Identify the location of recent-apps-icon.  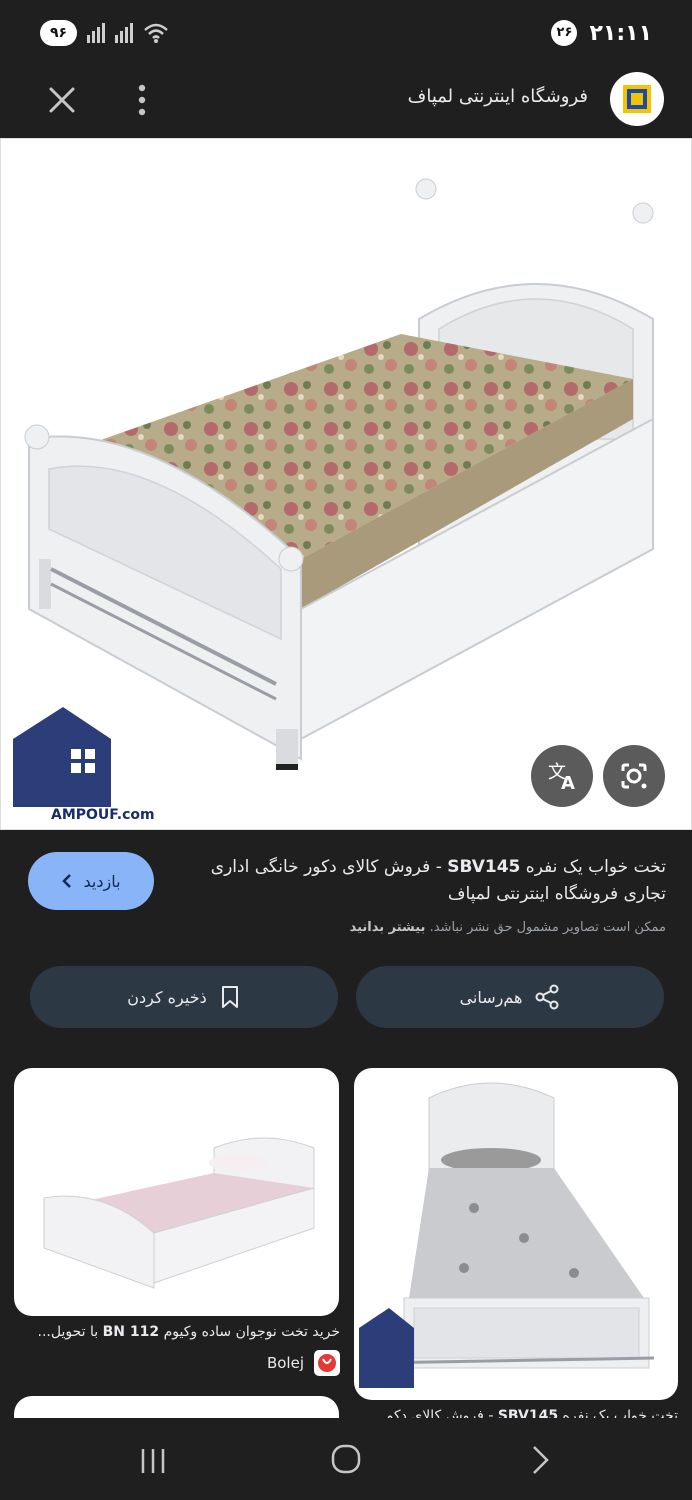
(153, 1461).